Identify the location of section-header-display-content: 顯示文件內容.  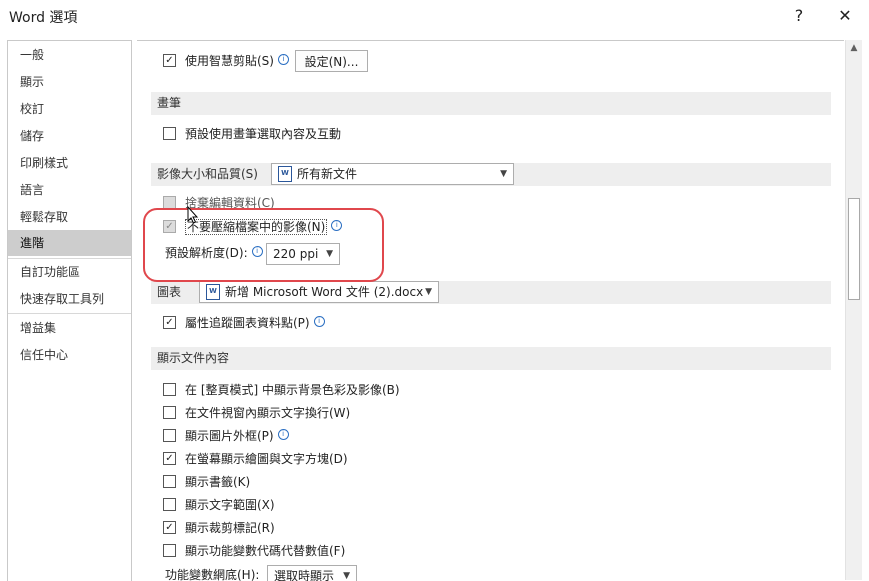
(491, 358).